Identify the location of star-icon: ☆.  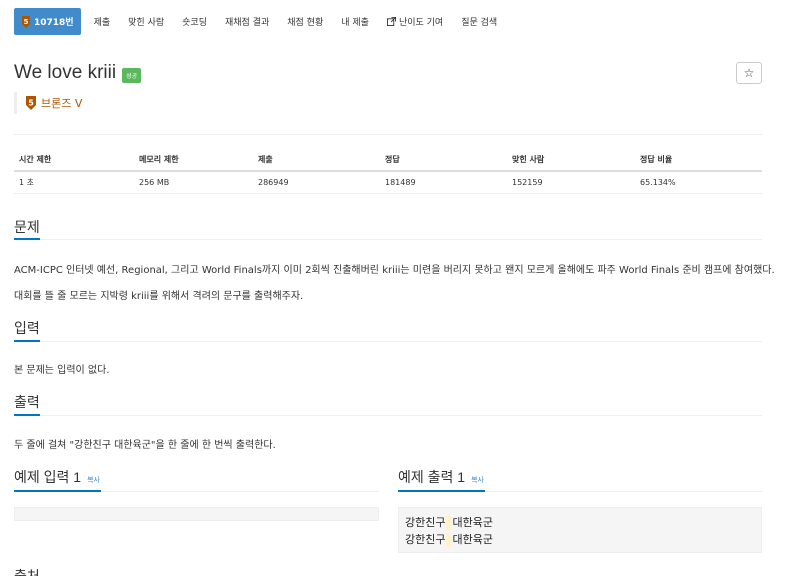
(749, 73).